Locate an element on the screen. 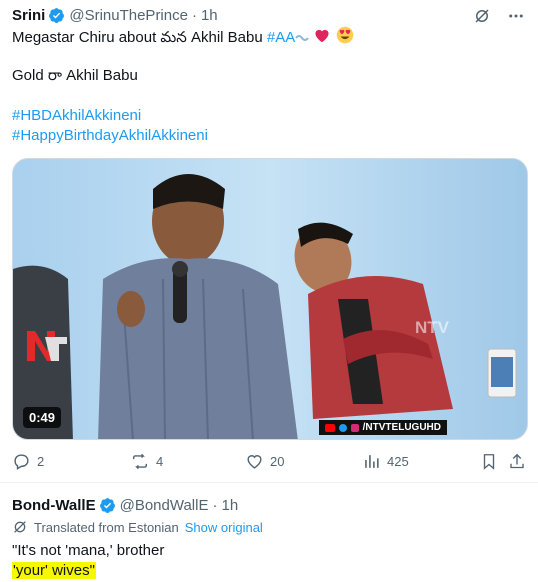 This screenshot has width=538, height=582. reply-text-line2: 'your' wives" is located at coordinates (54, 571).